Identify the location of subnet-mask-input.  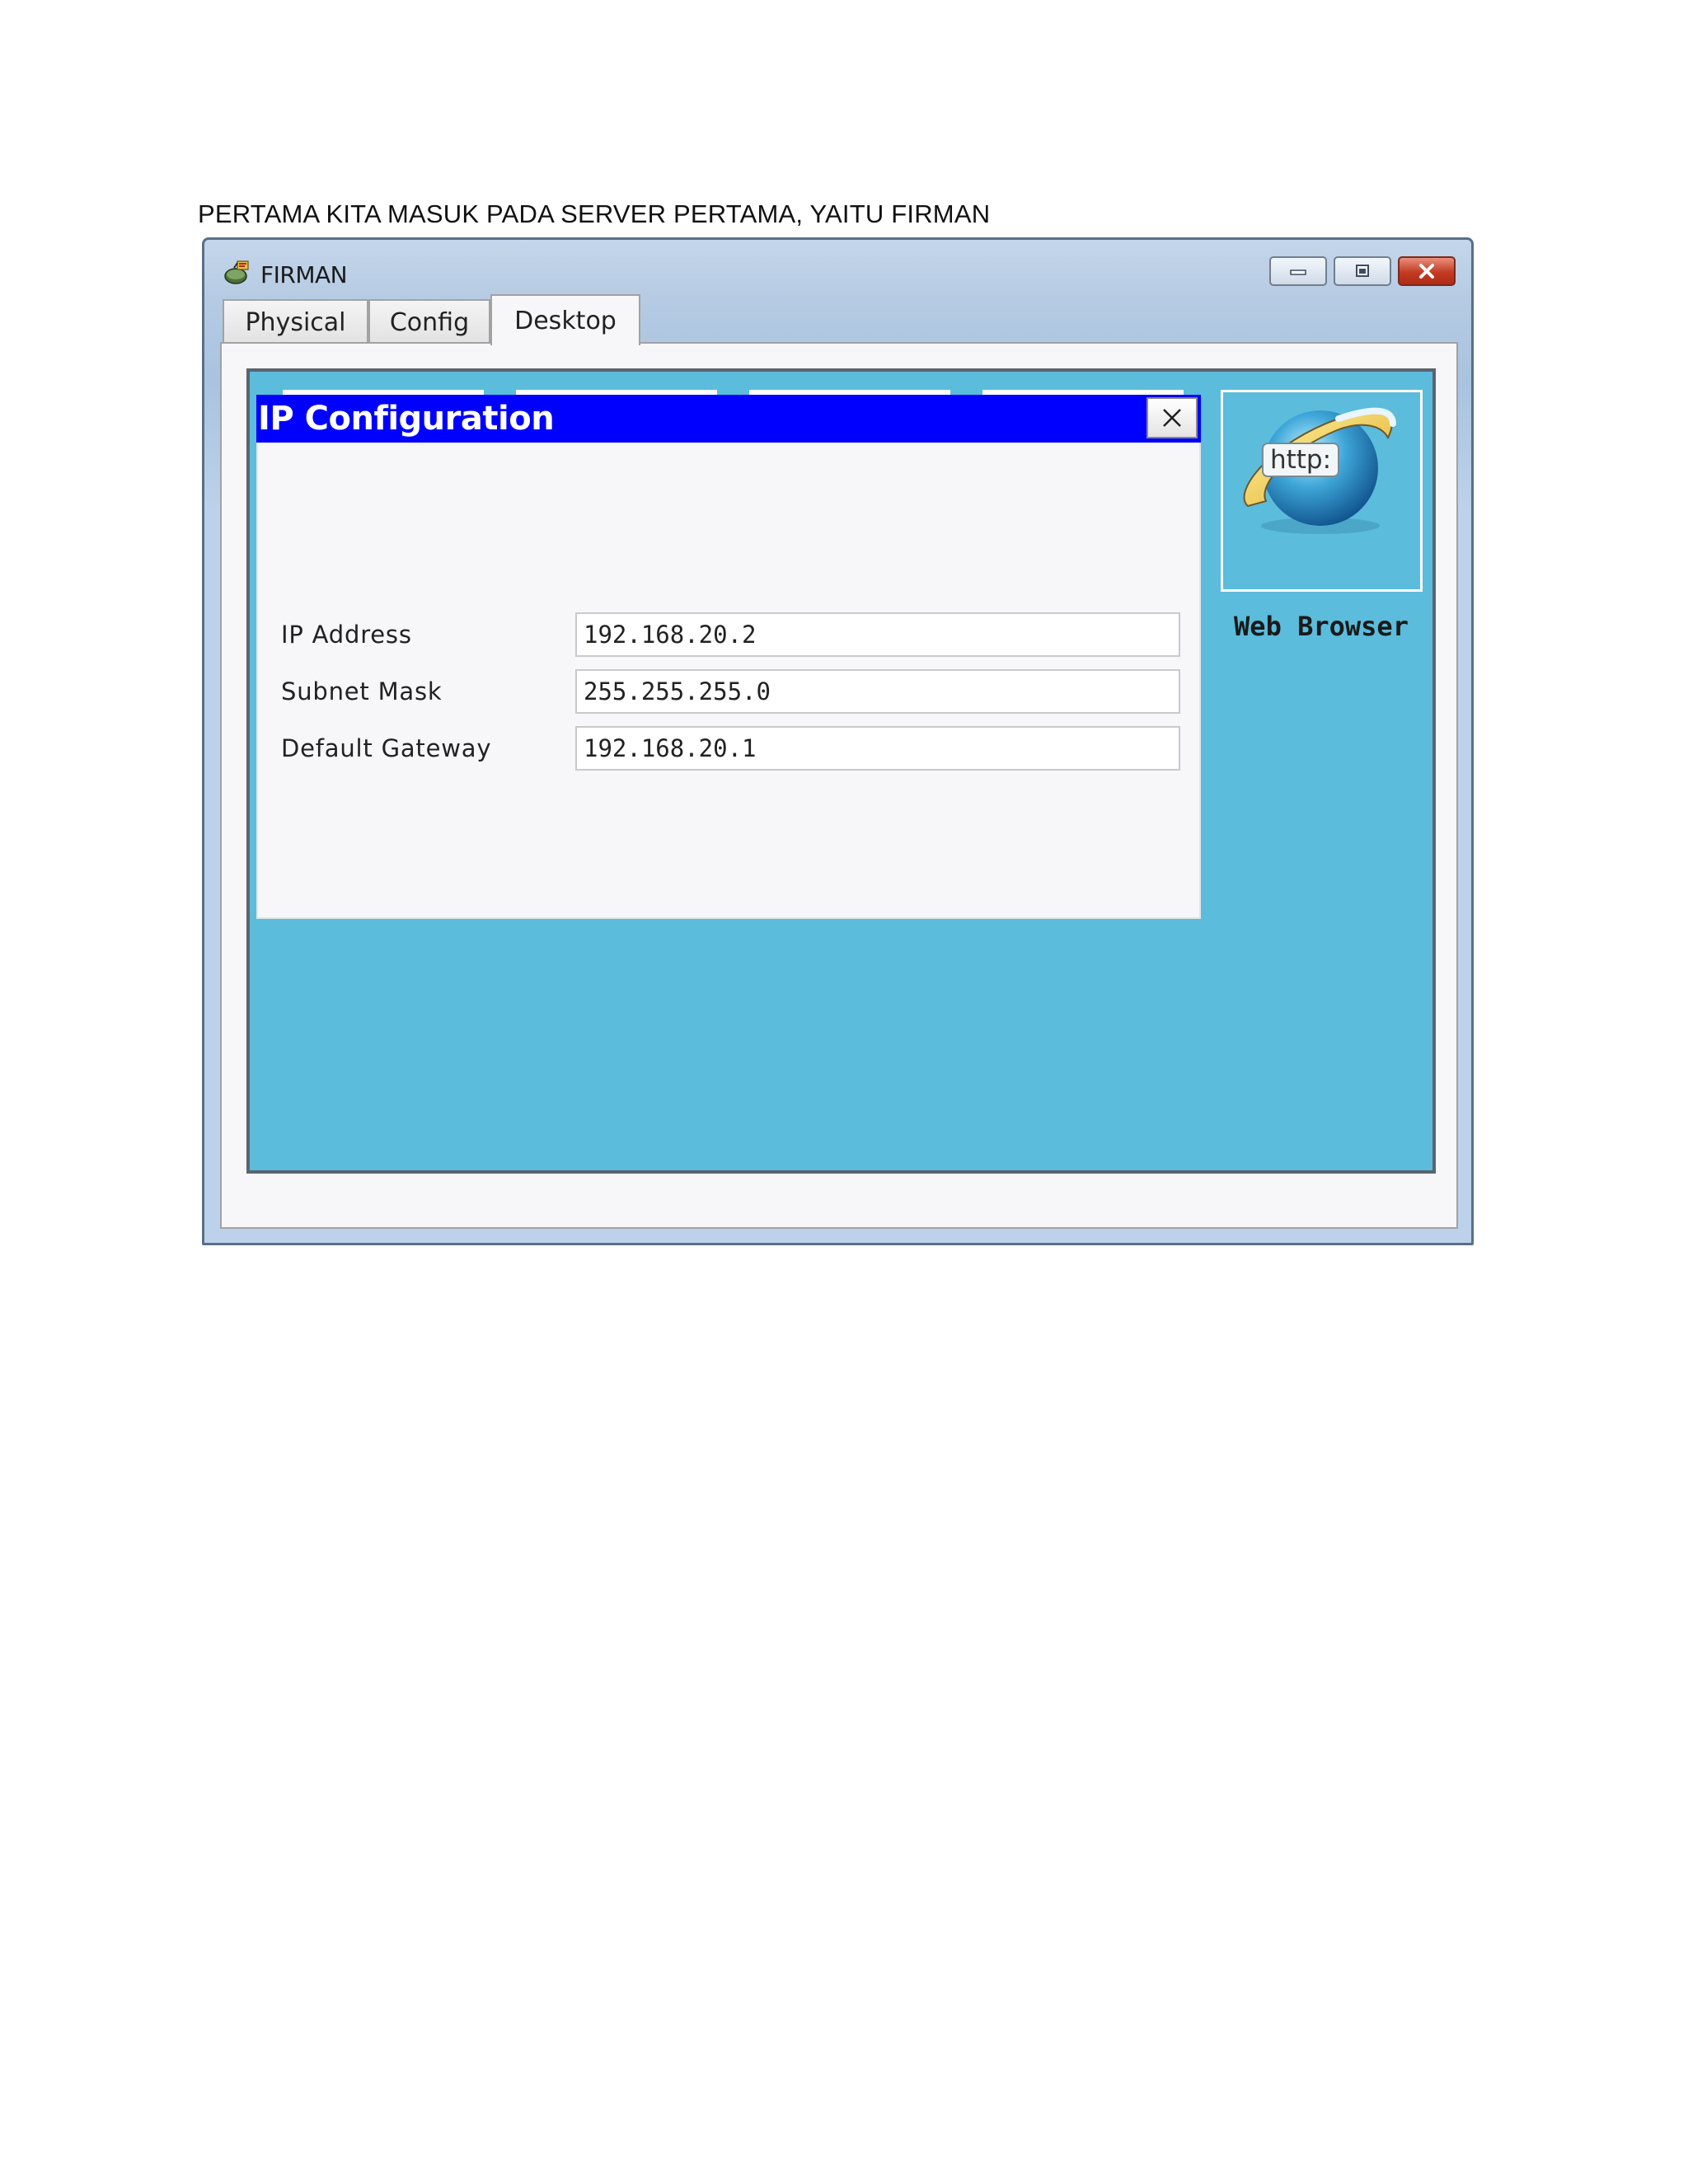
(877, 691).